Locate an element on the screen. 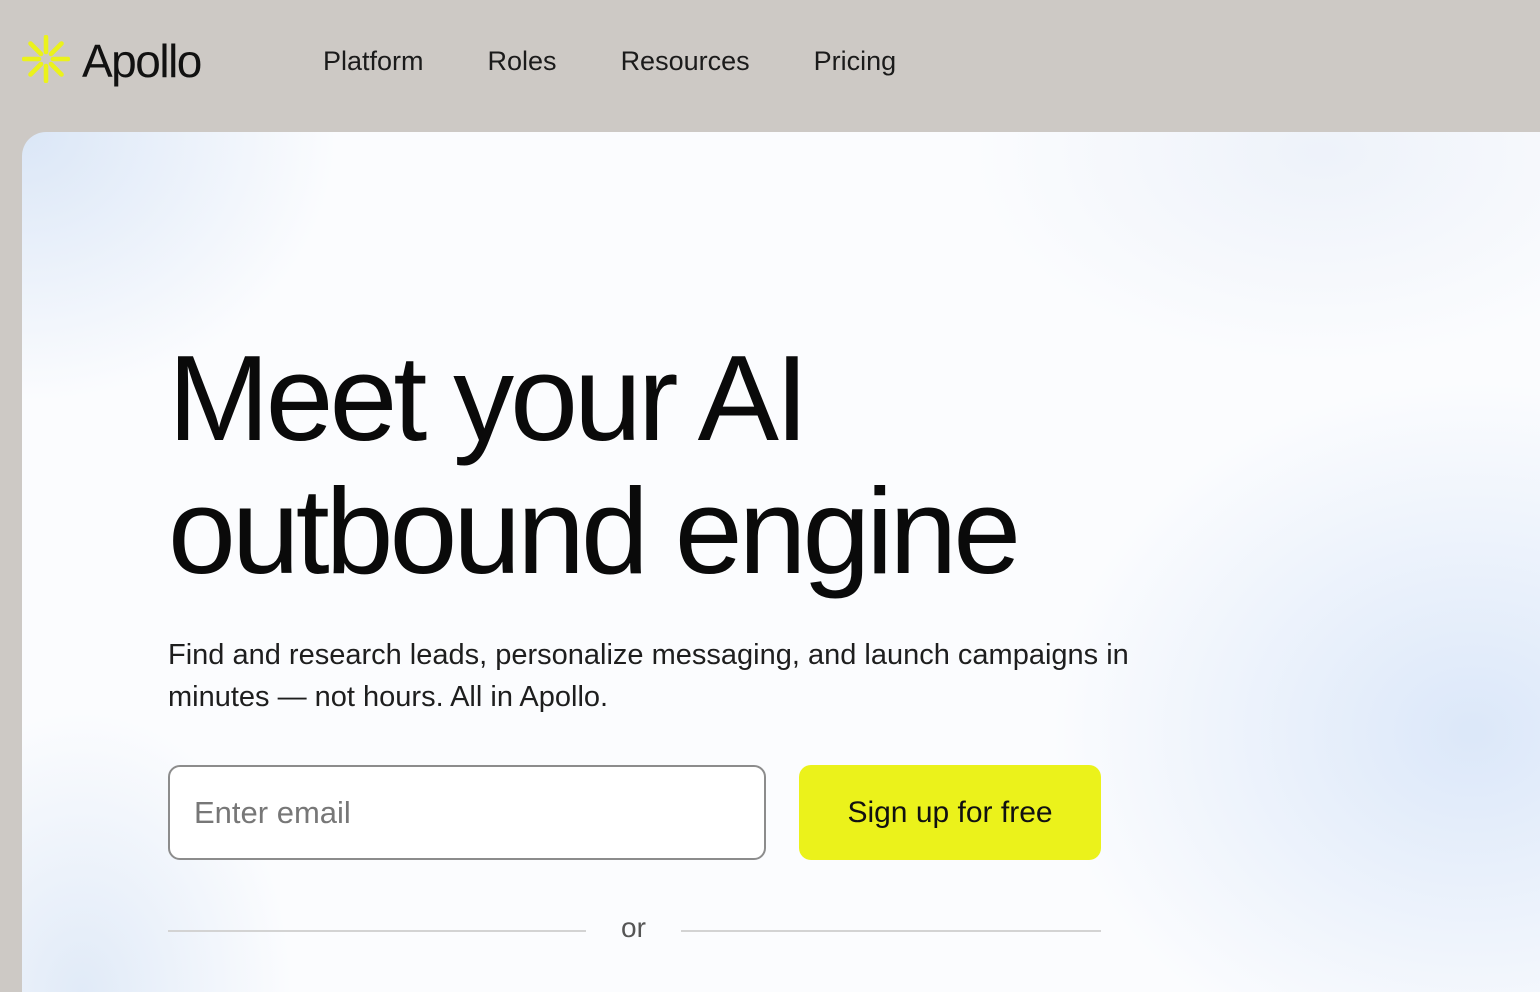 The image size is (1540, 992). divider-line-right is located at coordinates (891, 931).